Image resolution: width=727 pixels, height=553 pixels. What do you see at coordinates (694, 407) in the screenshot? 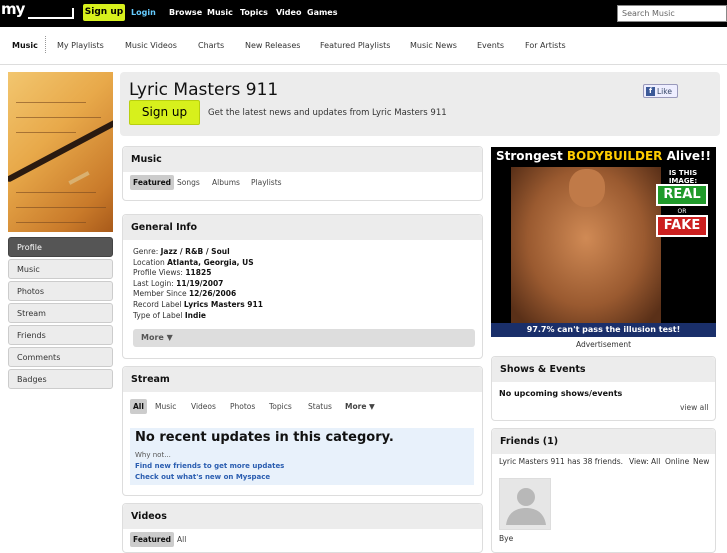
I see `shows-view-all-link: view all` at bounding box center [694, 407].